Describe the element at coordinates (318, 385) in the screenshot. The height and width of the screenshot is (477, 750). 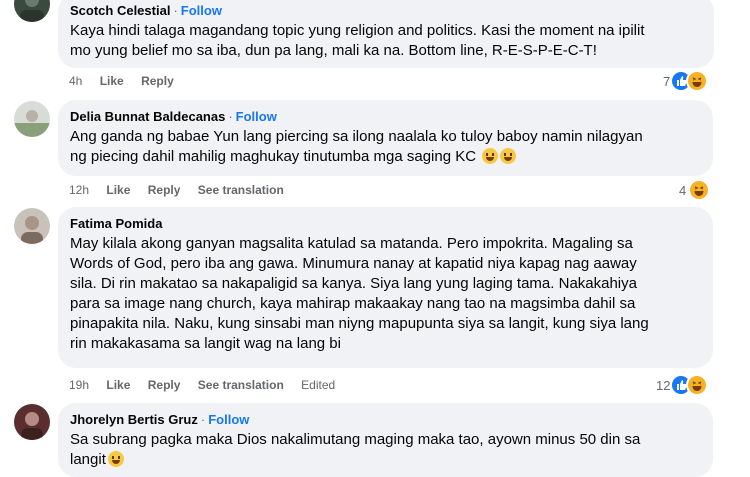
I see `edited-label: Edited` at that location.